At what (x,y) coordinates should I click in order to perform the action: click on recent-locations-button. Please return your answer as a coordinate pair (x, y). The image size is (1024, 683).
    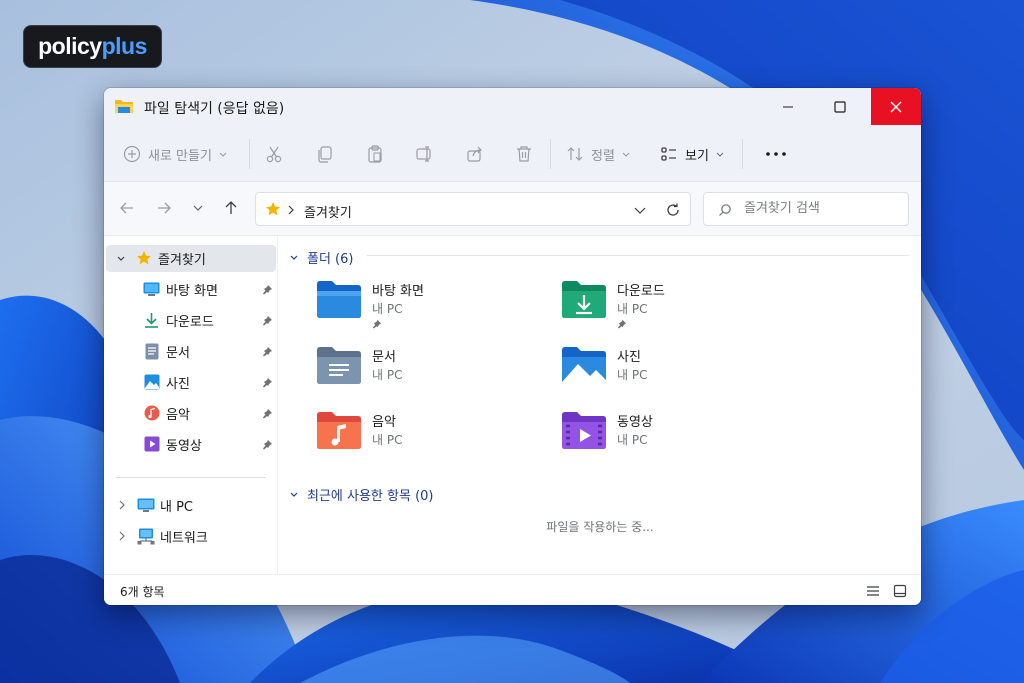
    Looking at the image, I should click on (198, 208).